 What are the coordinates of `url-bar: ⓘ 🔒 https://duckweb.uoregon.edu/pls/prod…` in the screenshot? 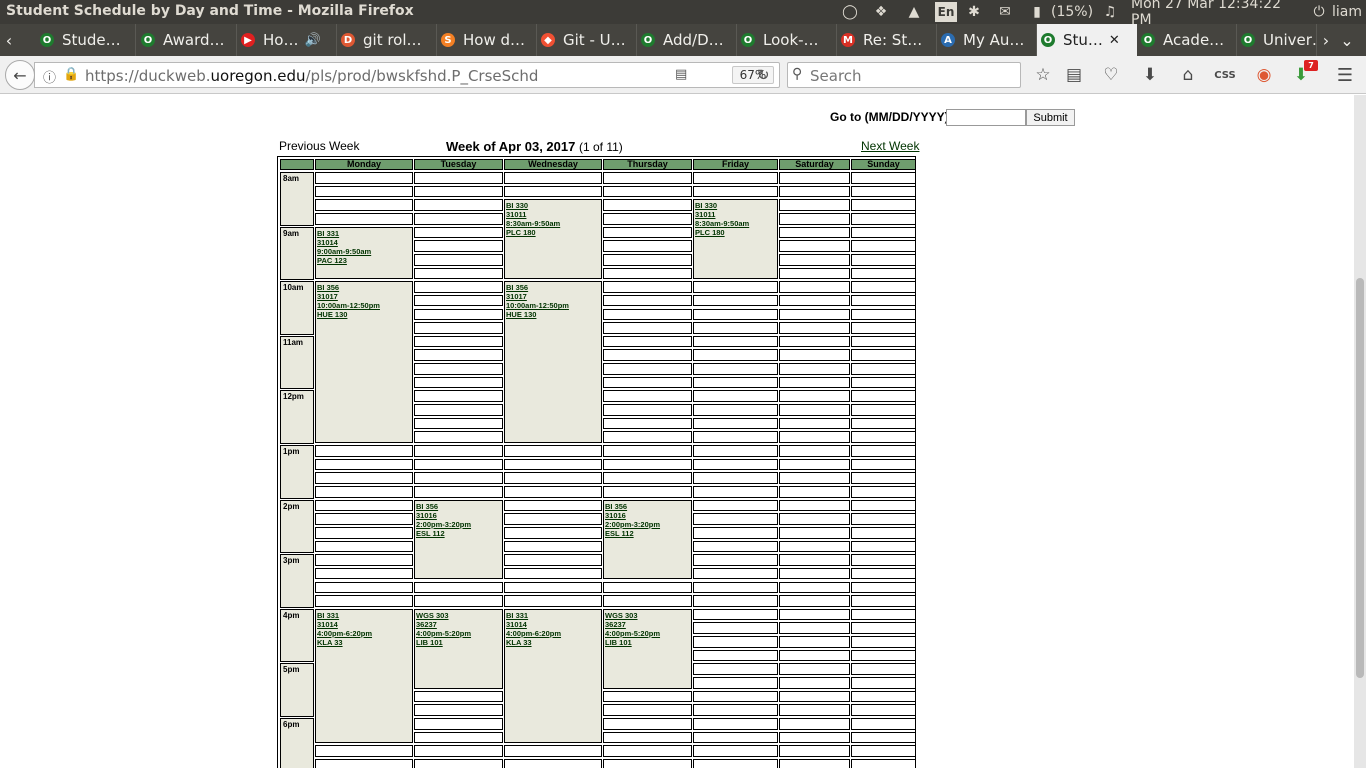 It's located at (407, 75).